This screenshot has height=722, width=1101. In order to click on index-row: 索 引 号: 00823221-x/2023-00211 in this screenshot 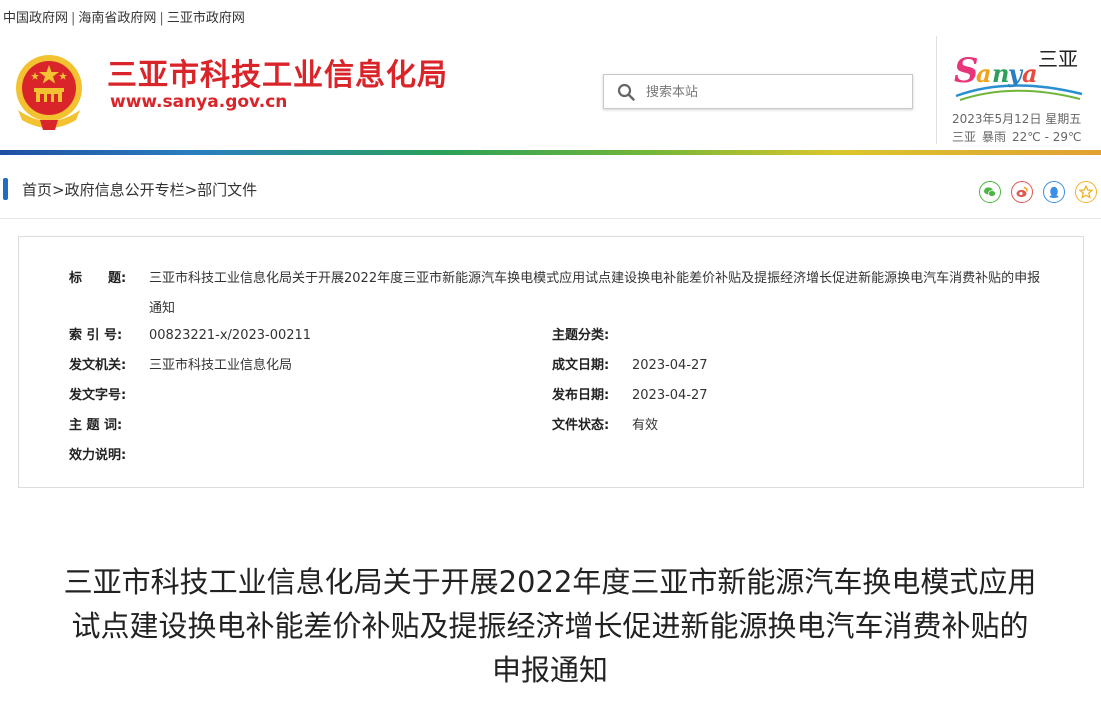, I will do `click(190, 333)`.